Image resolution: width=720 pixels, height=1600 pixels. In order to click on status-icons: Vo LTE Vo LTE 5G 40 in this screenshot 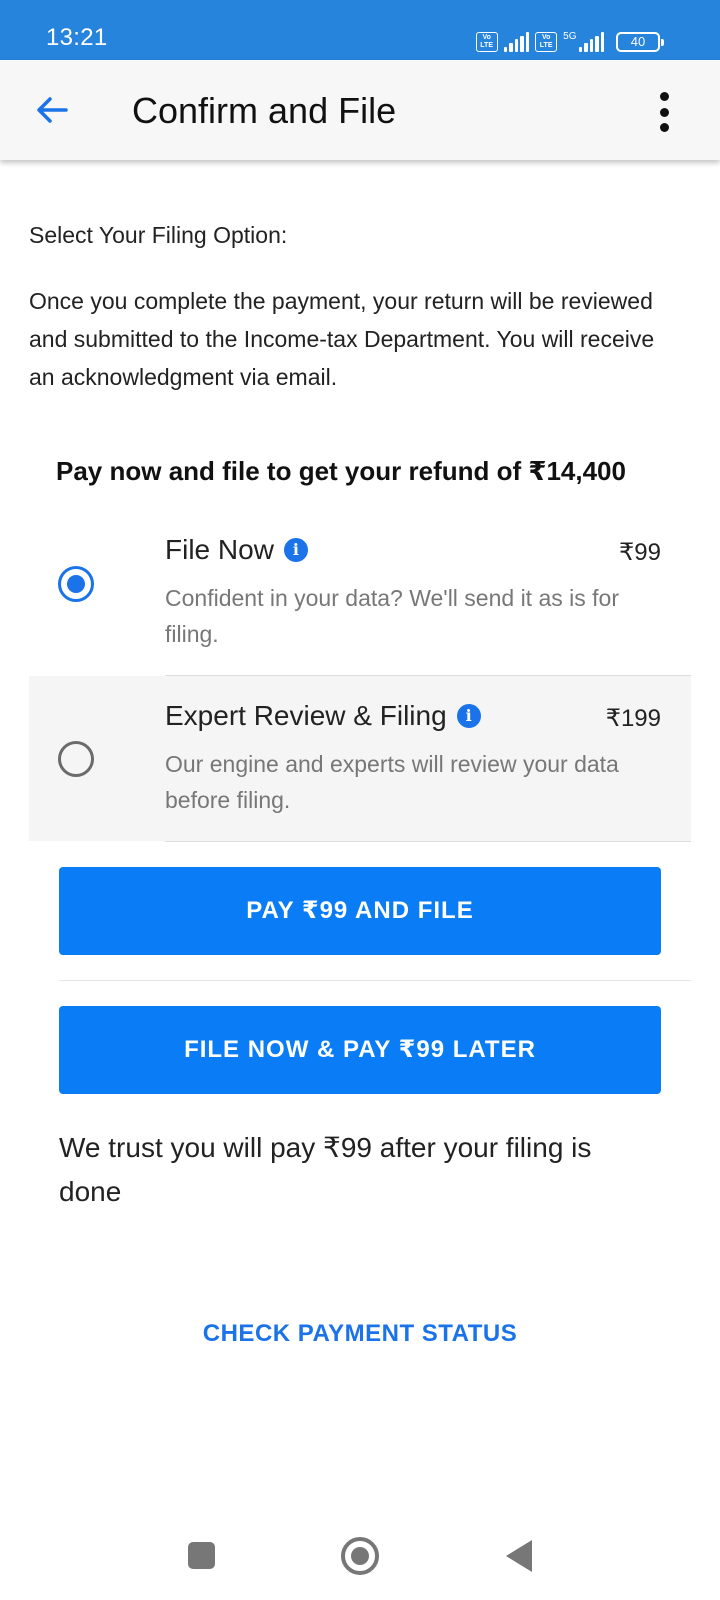, I will do `click(569, 40)`.